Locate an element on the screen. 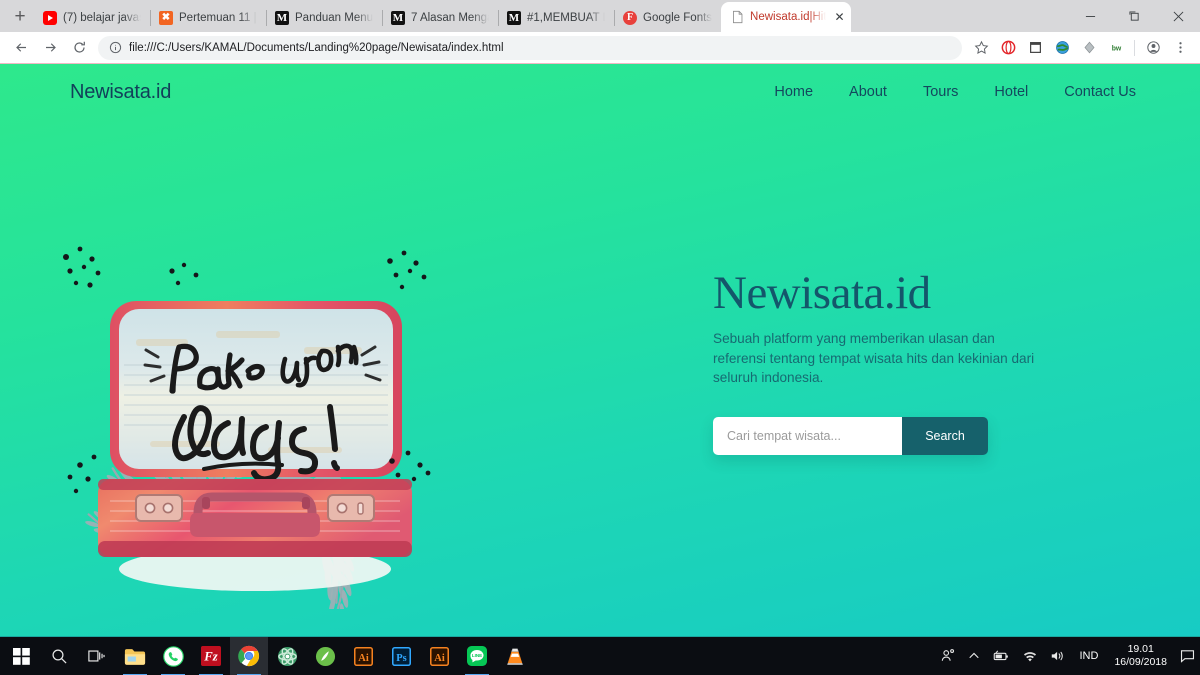 The height and width of the screenshot is (675, 1200). svg-text: bw is located at coordinates (1116, 49).